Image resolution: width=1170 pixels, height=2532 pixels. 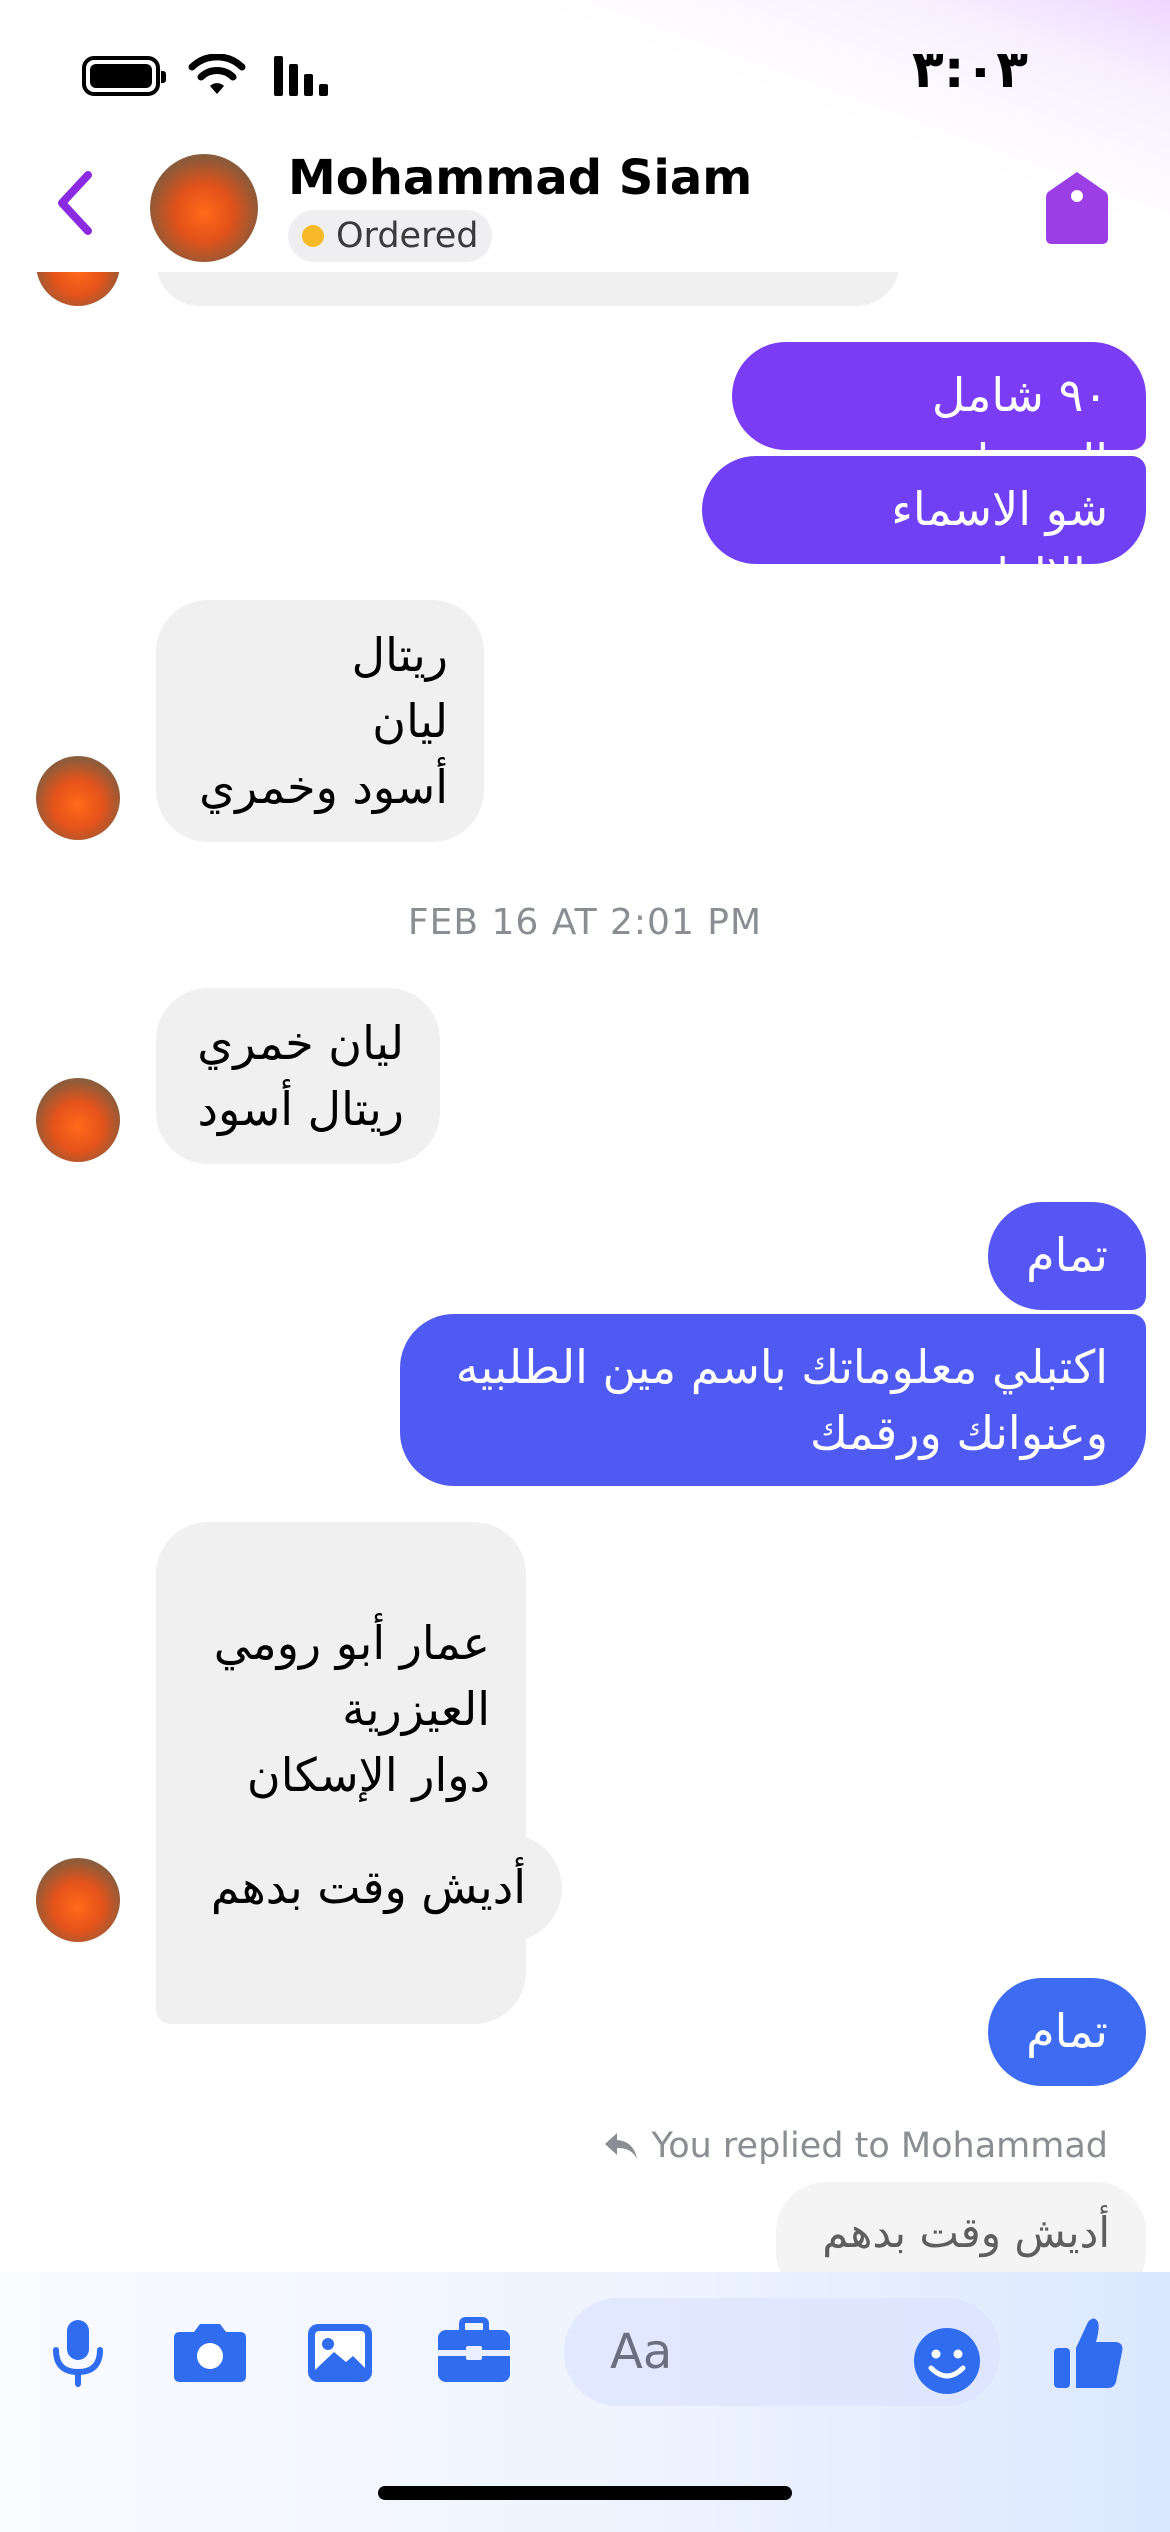 What do you see at coordinates (359, 1888) in the screenshot?
I see `message-bubble-received: أديش وقت بدهم` at bounding box center [359, 1888].